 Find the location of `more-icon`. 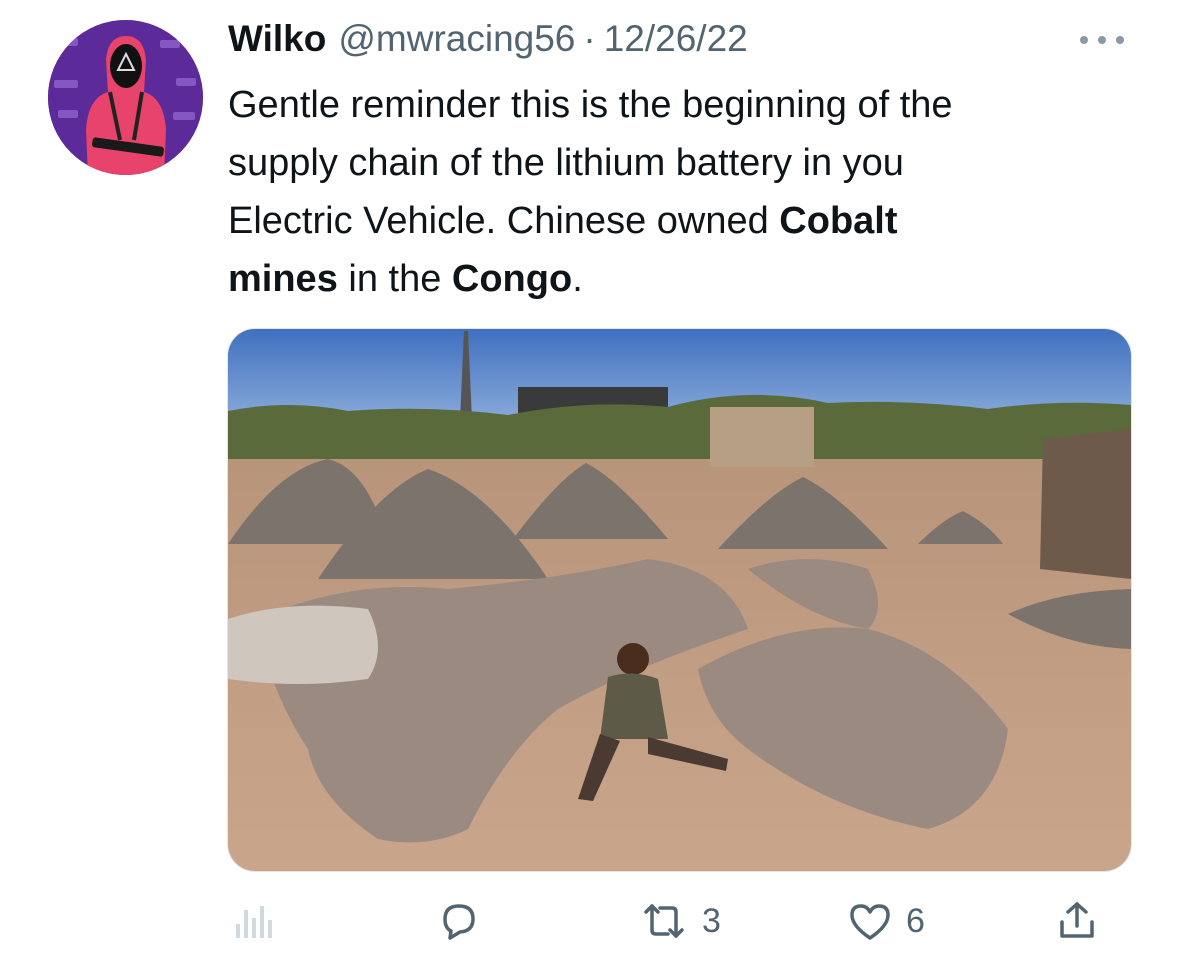

more-icon is located at coordinates (1102, 40).